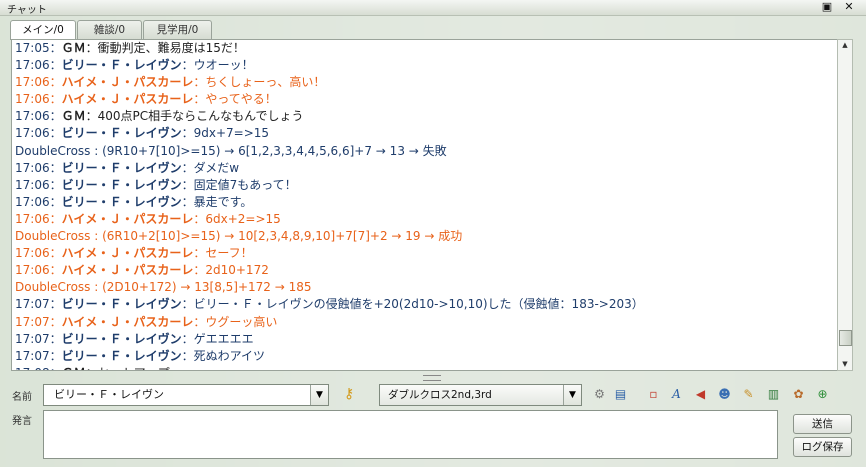  What do you see at coordinates (22, 421) in the screenshot?
I see `message-label: 発言` at bounding box center [22, 421].